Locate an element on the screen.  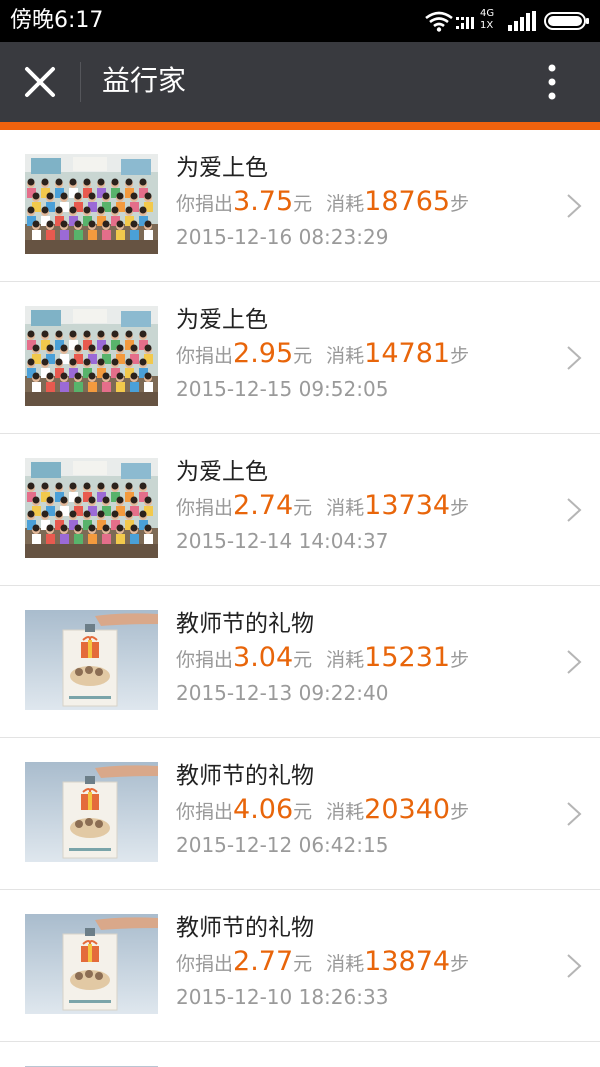
step-count: 13734 is located at coordinates (407, 505).